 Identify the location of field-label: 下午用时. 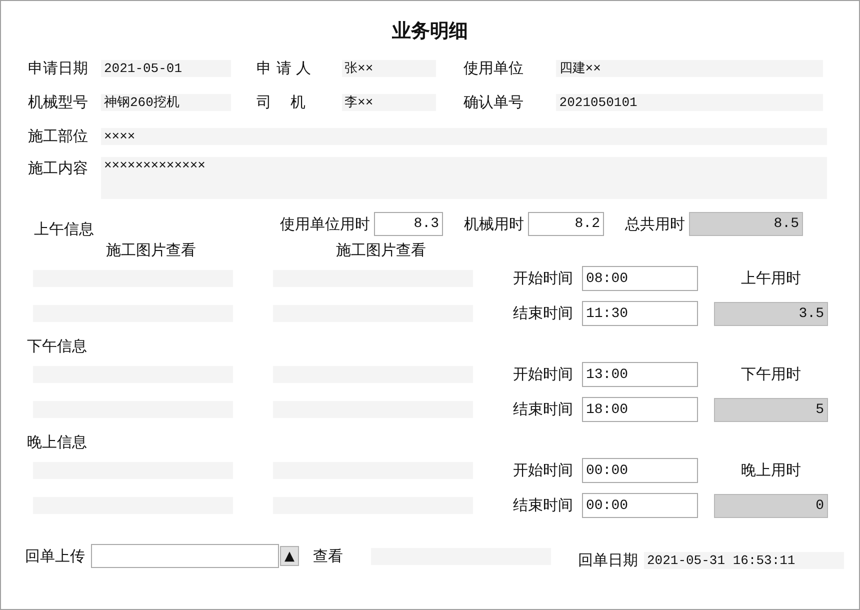
(771, 375).